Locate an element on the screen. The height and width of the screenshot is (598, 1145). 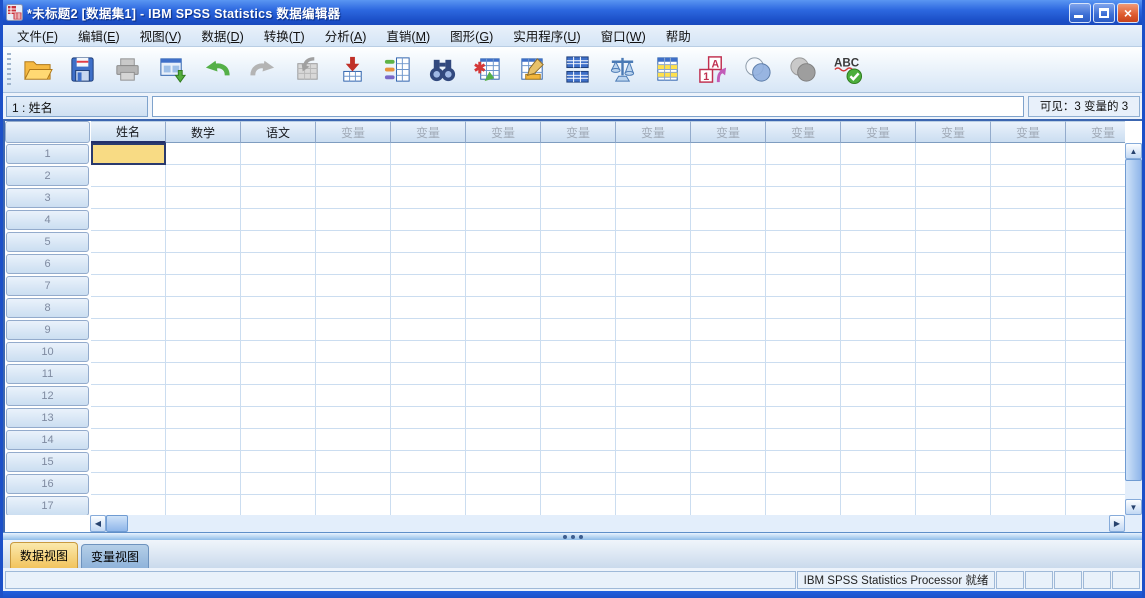
horizontal-scroll-thumb is located at coordinates (117, 523).